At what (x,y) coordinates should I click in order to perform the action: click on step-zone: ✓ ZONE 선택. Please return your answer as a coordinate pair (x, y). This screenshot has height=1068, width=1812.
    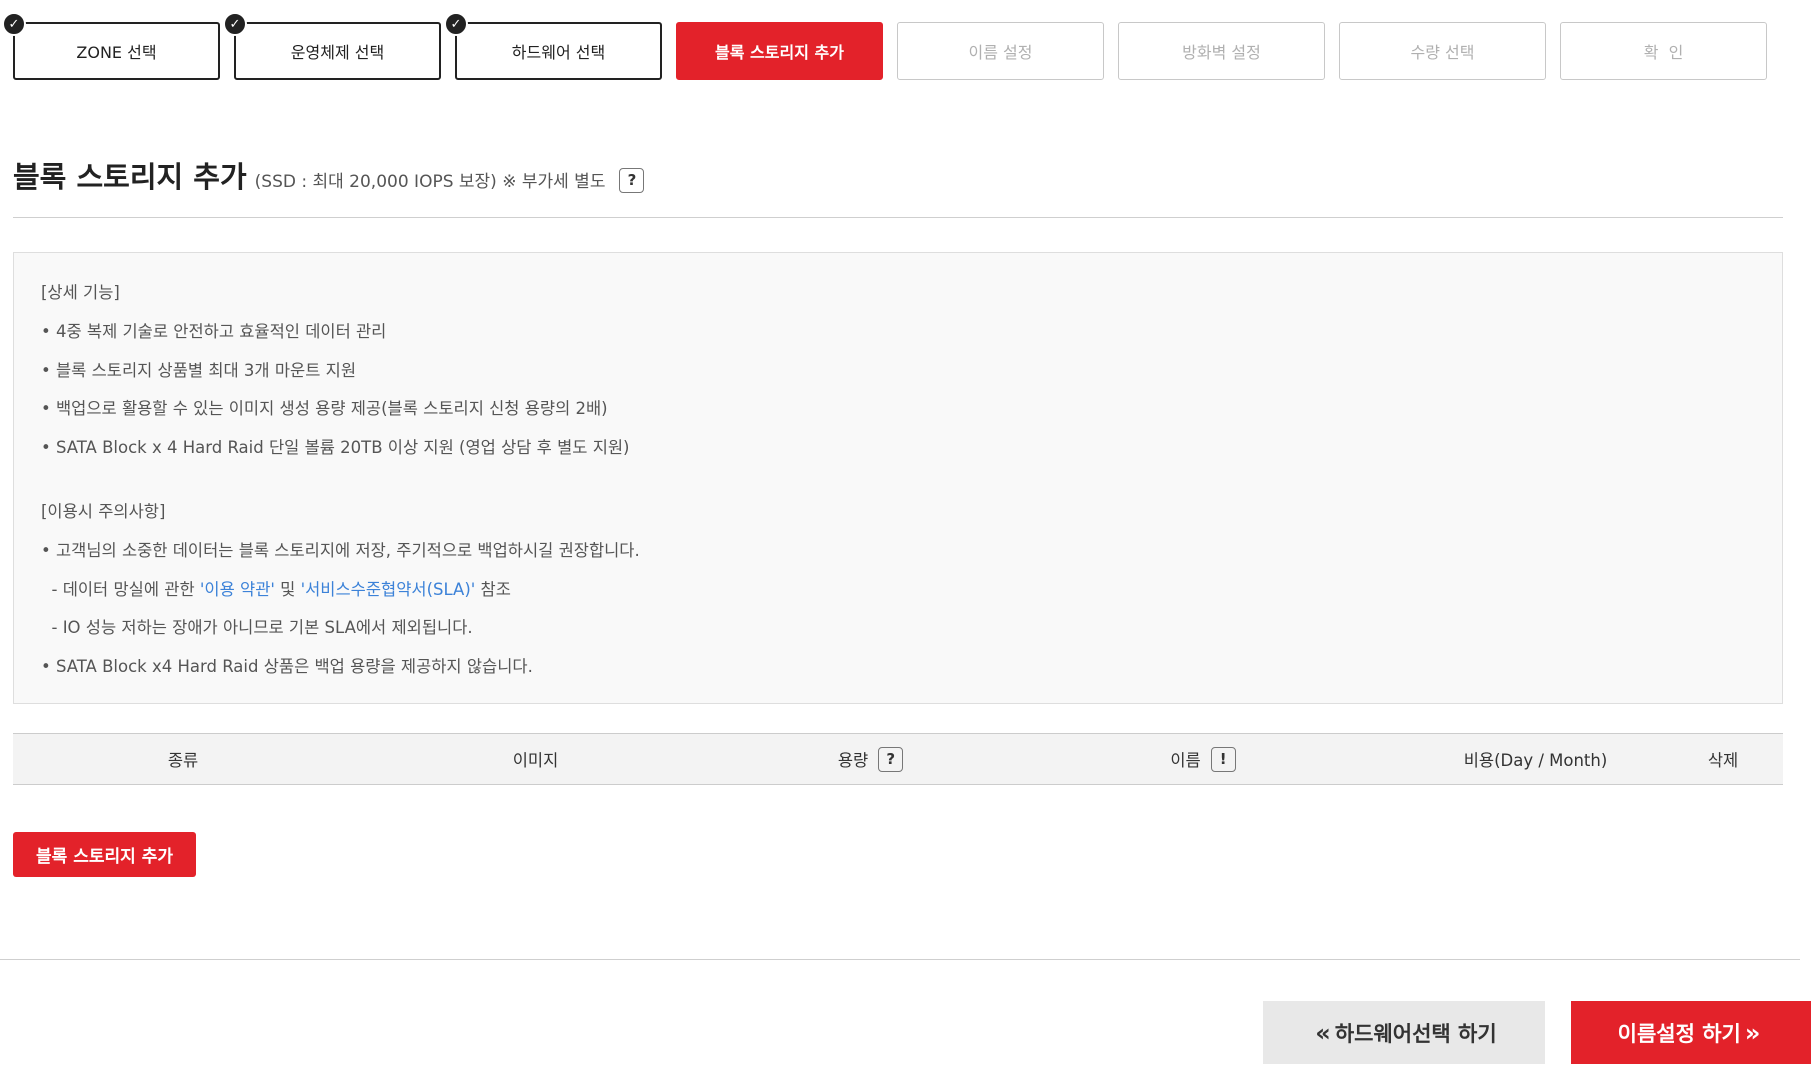
    Looking at the image, I should click on (111, 46).